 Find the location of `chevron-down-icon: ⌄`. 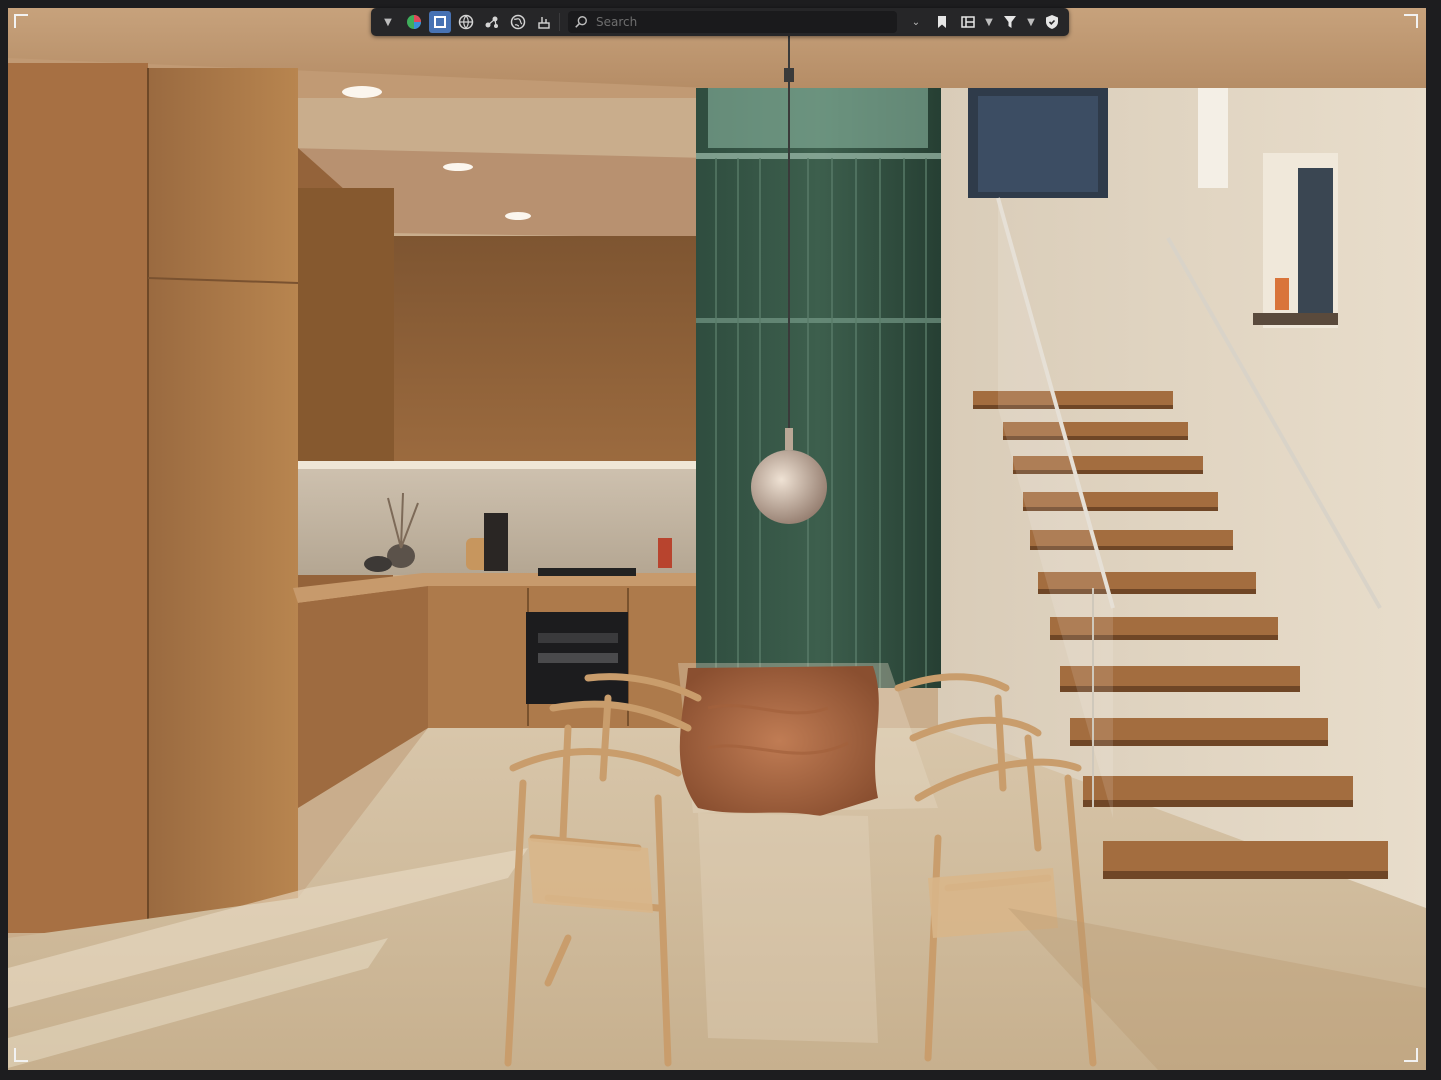

chevron-down-icon: ⌄ is located at coordinates (916, 22).